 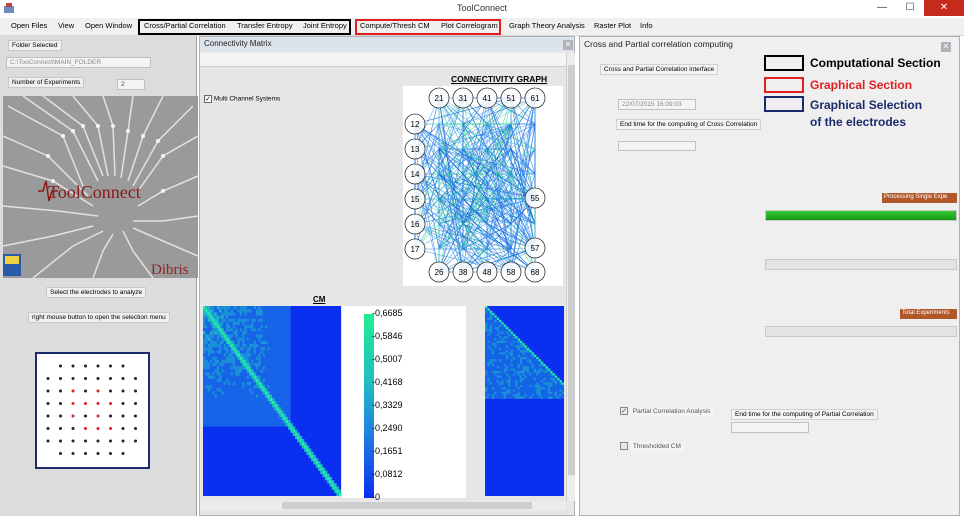 What do you see at coordinates (29, 25) in the screenshot?
I see `menu-open-files: Open Files` at bounding box center [29, 25].